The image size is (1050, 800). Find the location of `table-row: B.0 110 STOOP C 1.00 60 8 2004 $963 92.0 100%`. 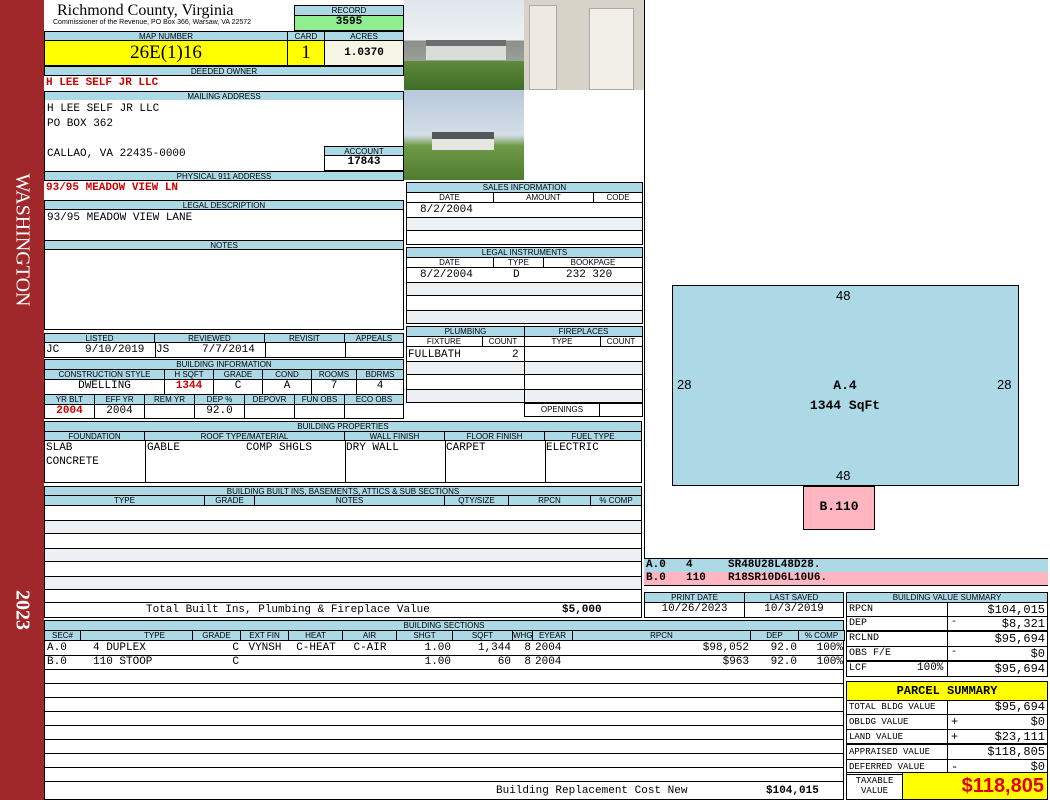

table-row: B.0 110 STOOP C 1.00 60 8 2004 $963 92.0 100% is located at coordinates (444, 662).